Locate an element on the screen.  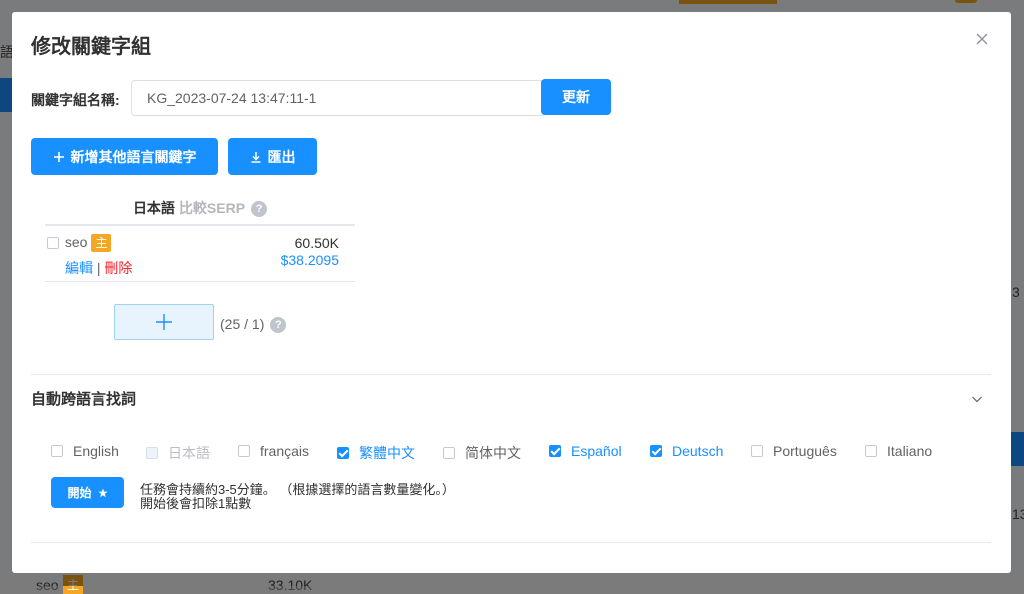
group-name-input is located at coordinates (338, 98).